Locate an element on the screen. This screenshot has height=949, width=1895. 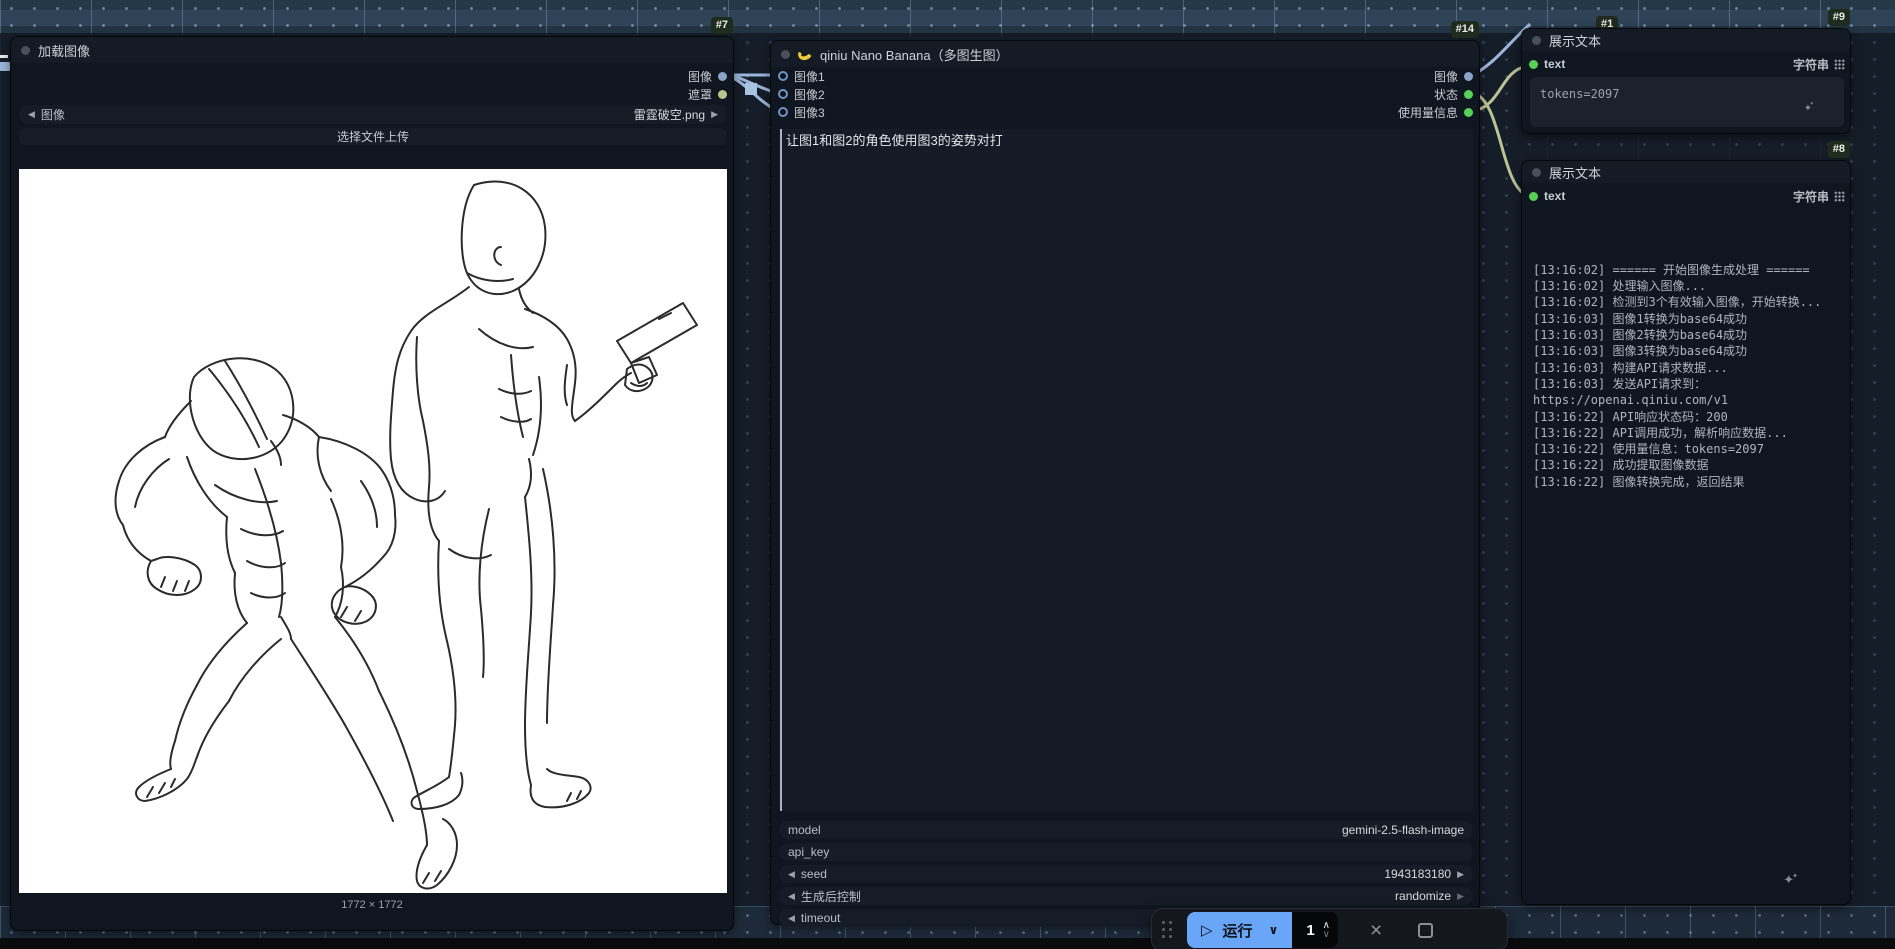
edge-link-sliver is located at coordinates (4, 56).